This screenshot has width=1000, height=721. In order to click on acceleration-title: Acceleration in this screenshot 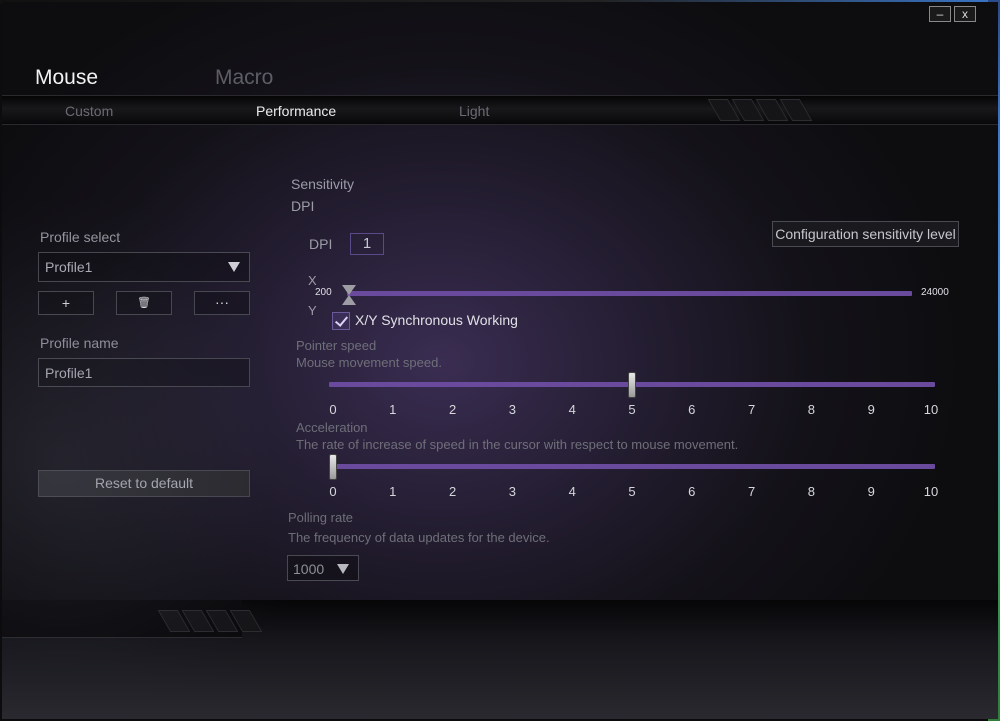, I will do `click(332, 427)`.